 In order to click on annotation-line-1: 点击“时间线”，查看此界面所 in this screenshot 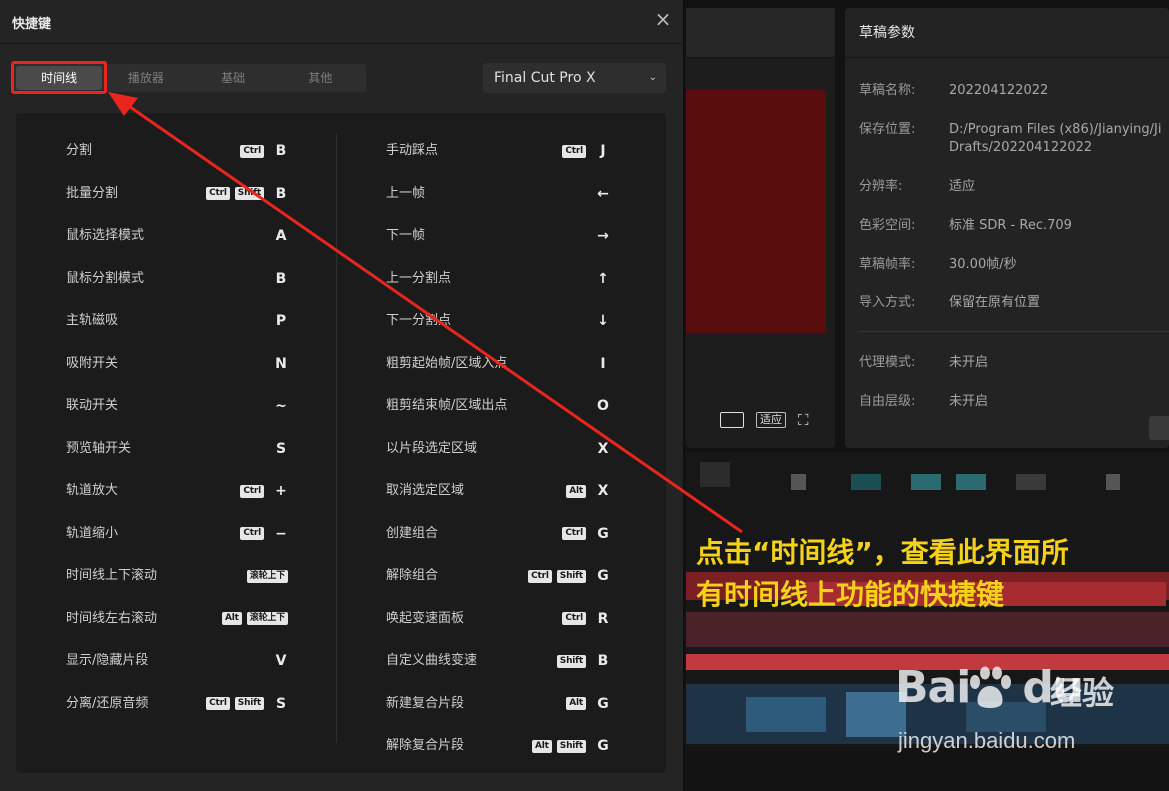, I will do `click(882, 552)`.